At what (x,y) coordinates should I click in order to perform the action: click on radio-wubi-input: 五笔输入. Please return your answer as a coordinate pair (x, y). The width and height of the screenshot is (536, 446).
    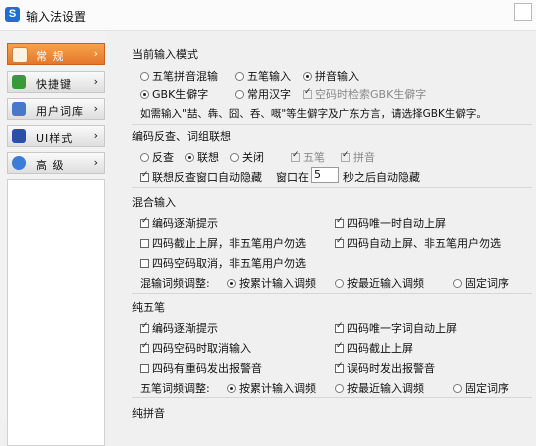
    Looking at the image, I should click on (263, 76).